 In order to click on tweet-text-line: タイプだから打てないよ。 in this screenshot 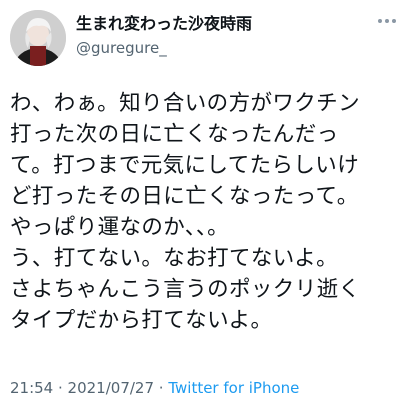, I will do `click(141, 320)`.